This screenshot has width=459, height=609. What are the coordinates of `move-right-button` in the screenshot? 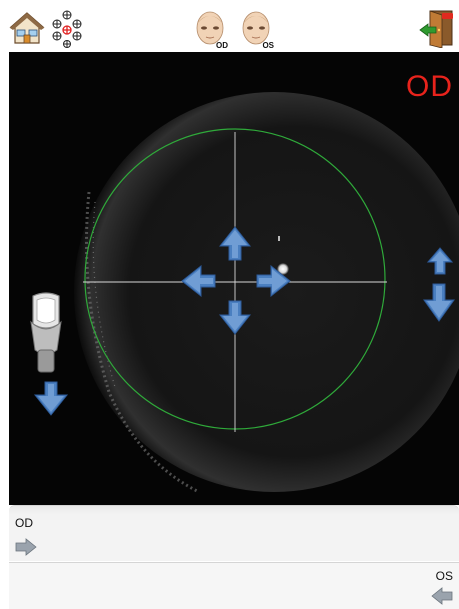 It's located at (273, 281).